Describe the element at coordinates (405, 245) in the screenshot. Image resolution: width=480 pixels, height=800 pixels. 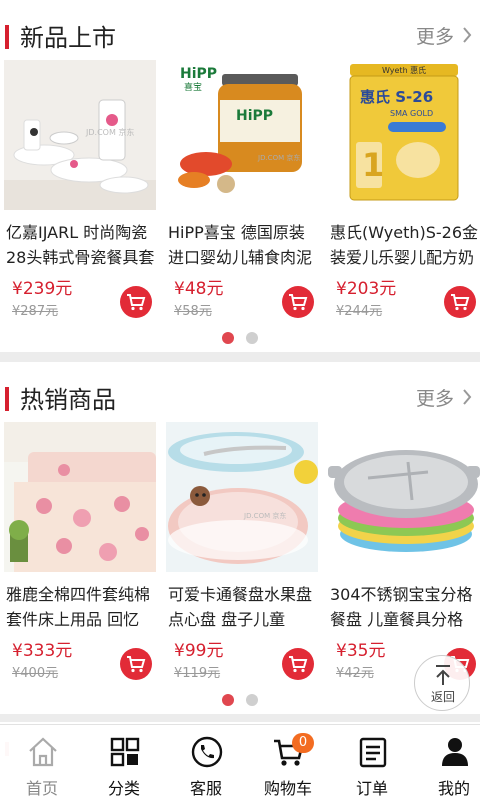
I see `product-name: 惠氏(Wyeth)S-26金装爱儿乐婴儿配方奶粉` at that location.